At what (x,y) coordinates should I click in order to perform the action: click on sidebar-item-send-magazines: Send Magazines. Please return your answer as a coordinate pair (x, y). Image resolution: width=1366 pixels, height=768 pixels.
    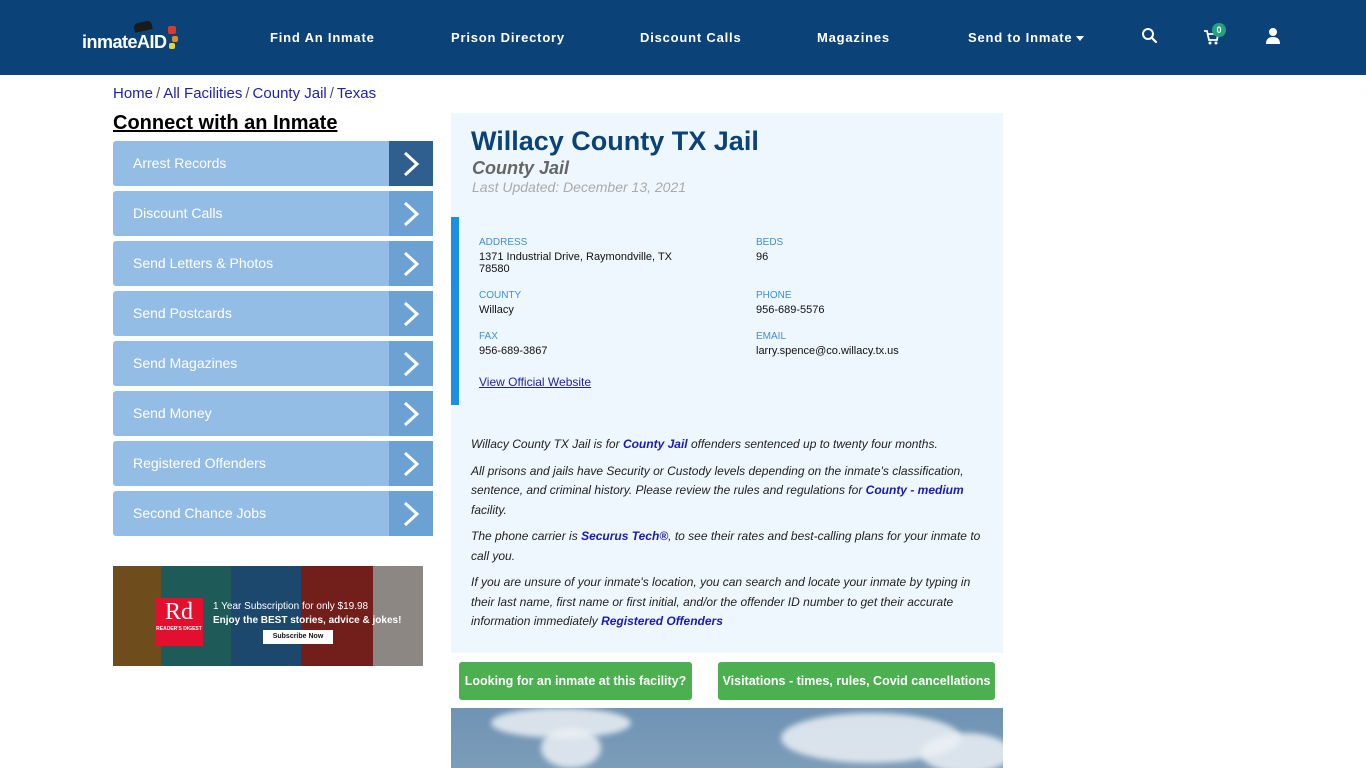
    Looking at the image, I should click on (273, 363).